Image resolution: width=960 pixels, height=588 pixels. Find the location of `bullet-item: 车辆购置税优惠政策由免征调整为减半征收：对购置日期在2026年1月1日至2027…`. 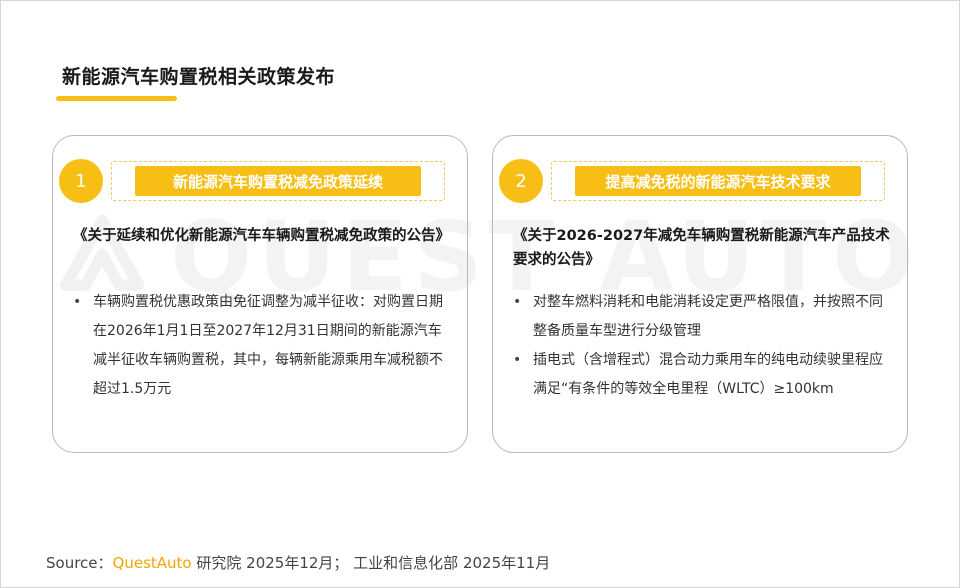

bullet-item: 车辆购置税优惠政策由免征调整为减半征收：对购置日期在2026年1月1日至2027… is located at coordinates (263, 346).